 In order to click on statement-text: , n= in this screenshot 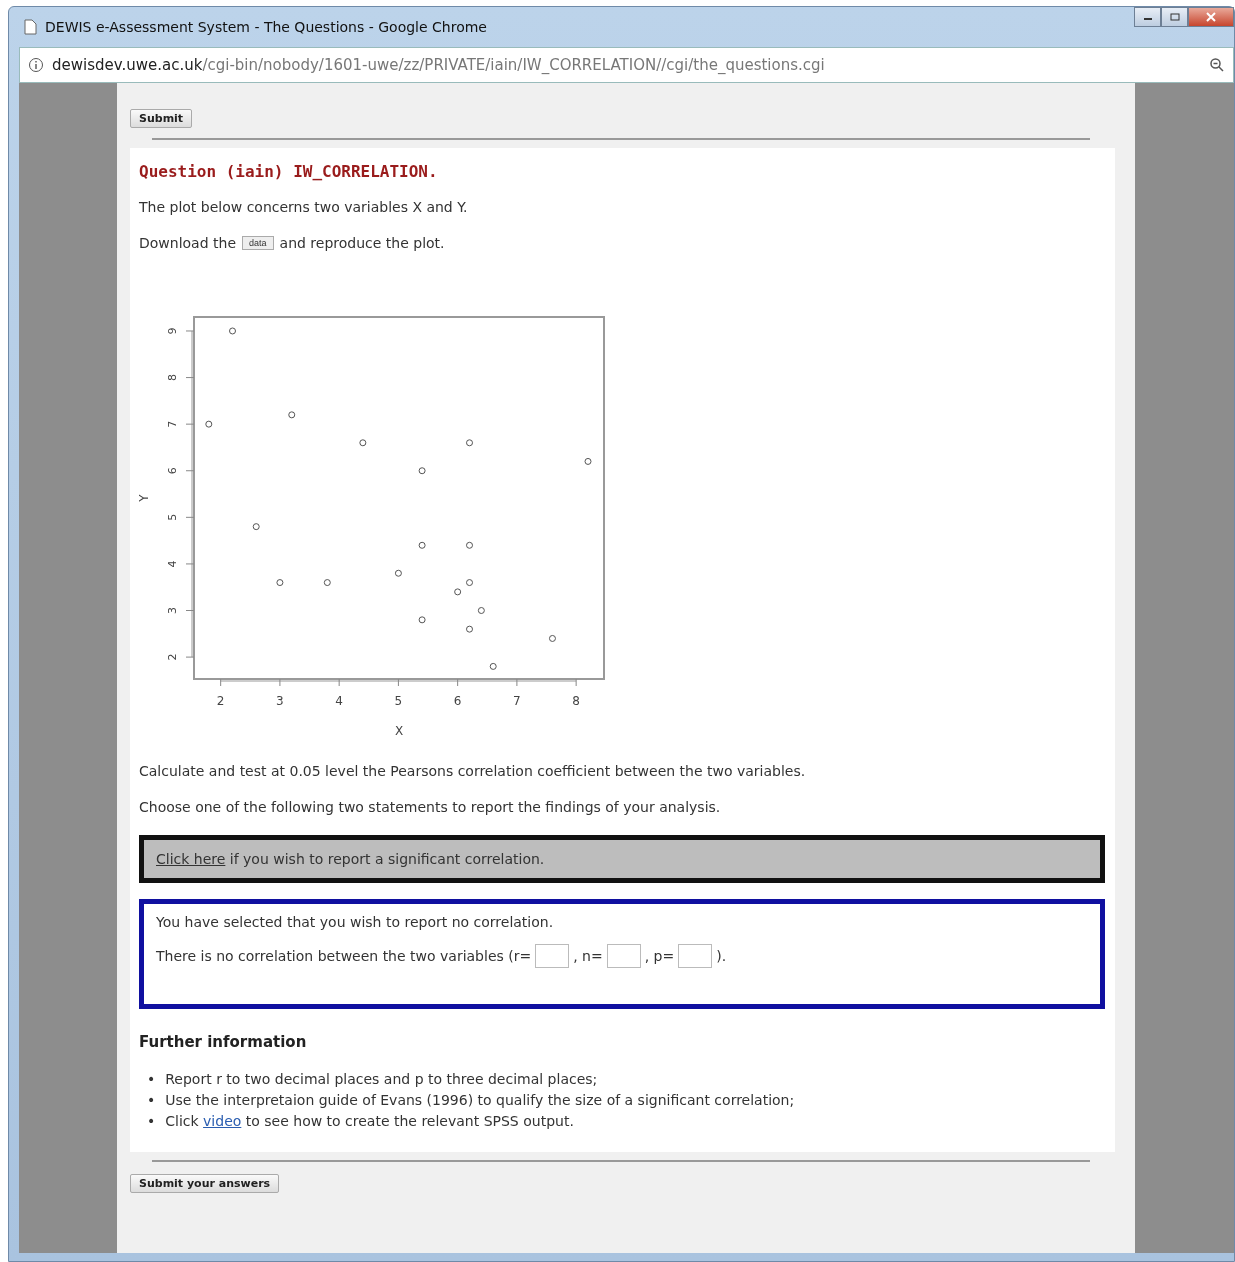, I will do `click(588, 956)`.